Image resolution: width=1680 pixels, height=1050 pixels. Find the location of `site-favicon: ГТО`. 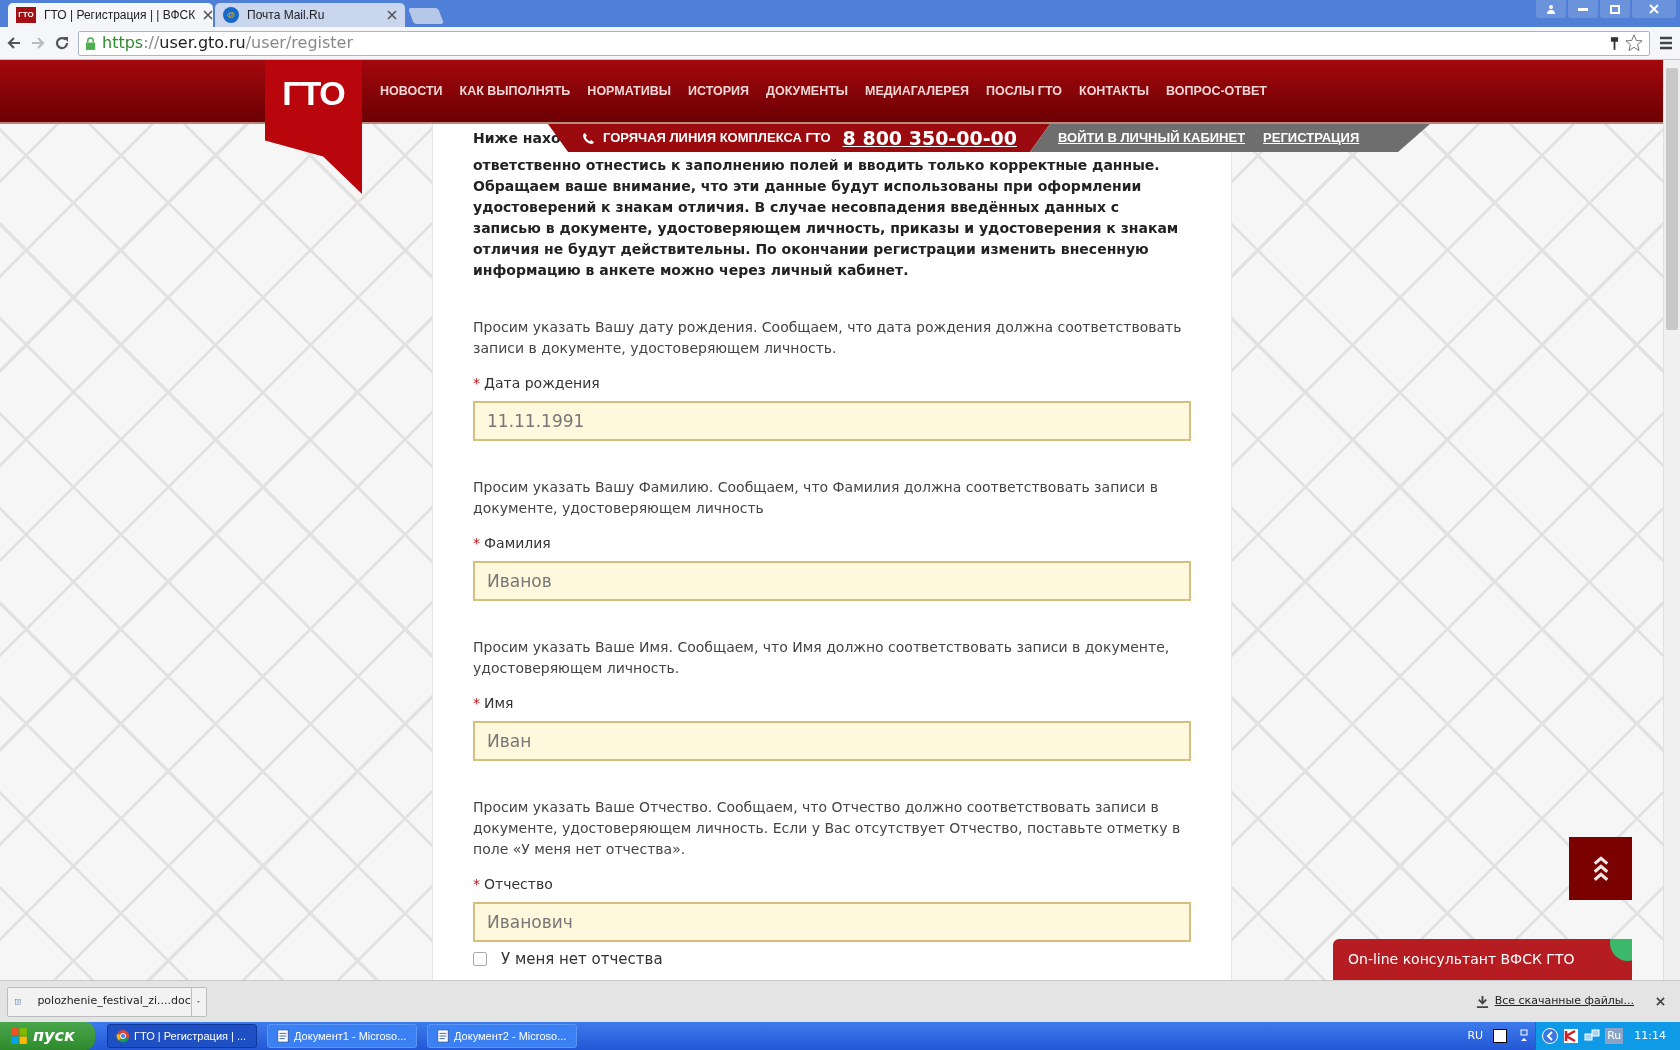

site-favicon: ГТО is located at coordinates (26, 15).